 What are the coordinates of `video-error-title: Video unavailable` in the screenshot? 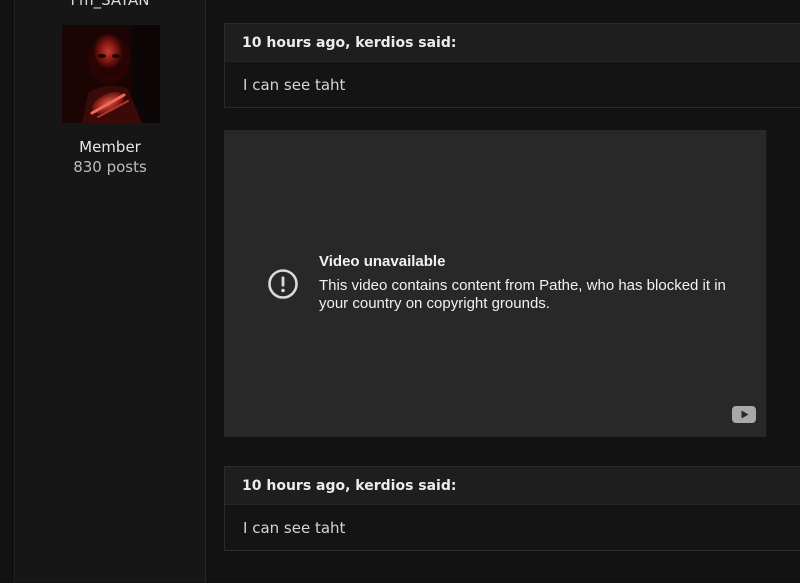 It's located at (382, 261).